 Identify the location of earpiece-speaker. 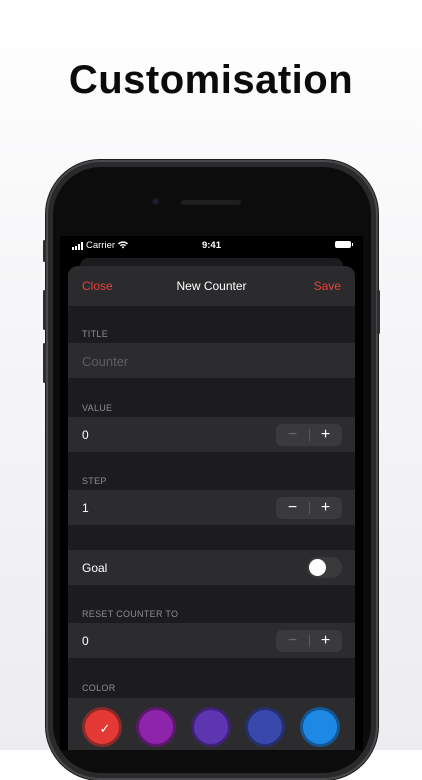
(211, 202).